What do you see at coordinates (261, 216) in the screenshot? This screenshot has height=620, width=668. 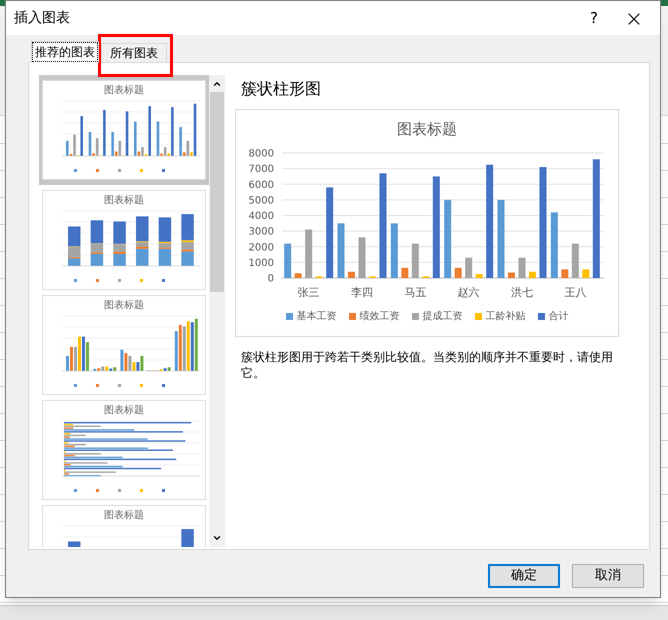 I see `axis-tick-label: 4000` at bounding box center [261, 216].